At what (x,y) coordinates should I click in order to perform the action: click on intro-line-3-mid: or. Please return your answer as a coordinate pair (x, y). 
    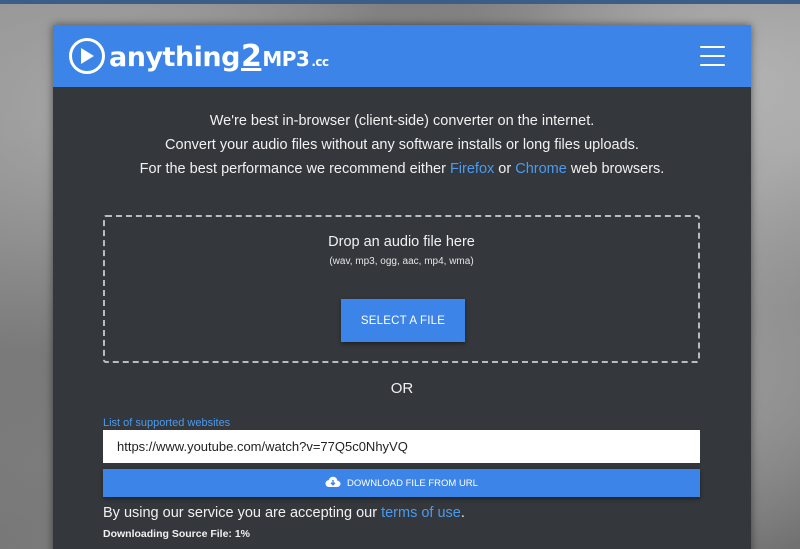
    Looking at the image, I should click on (505, 169).